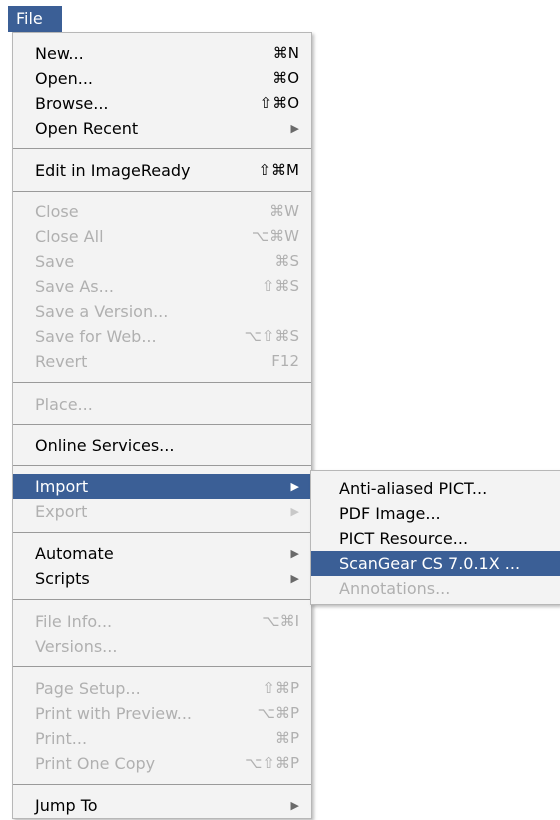 The width and height of the screenshot is (560, 820). Describe the element at coordinates (278, 170) in the screenshot. I see `menu-item-shortcut: ⇧⌘M` at that location.